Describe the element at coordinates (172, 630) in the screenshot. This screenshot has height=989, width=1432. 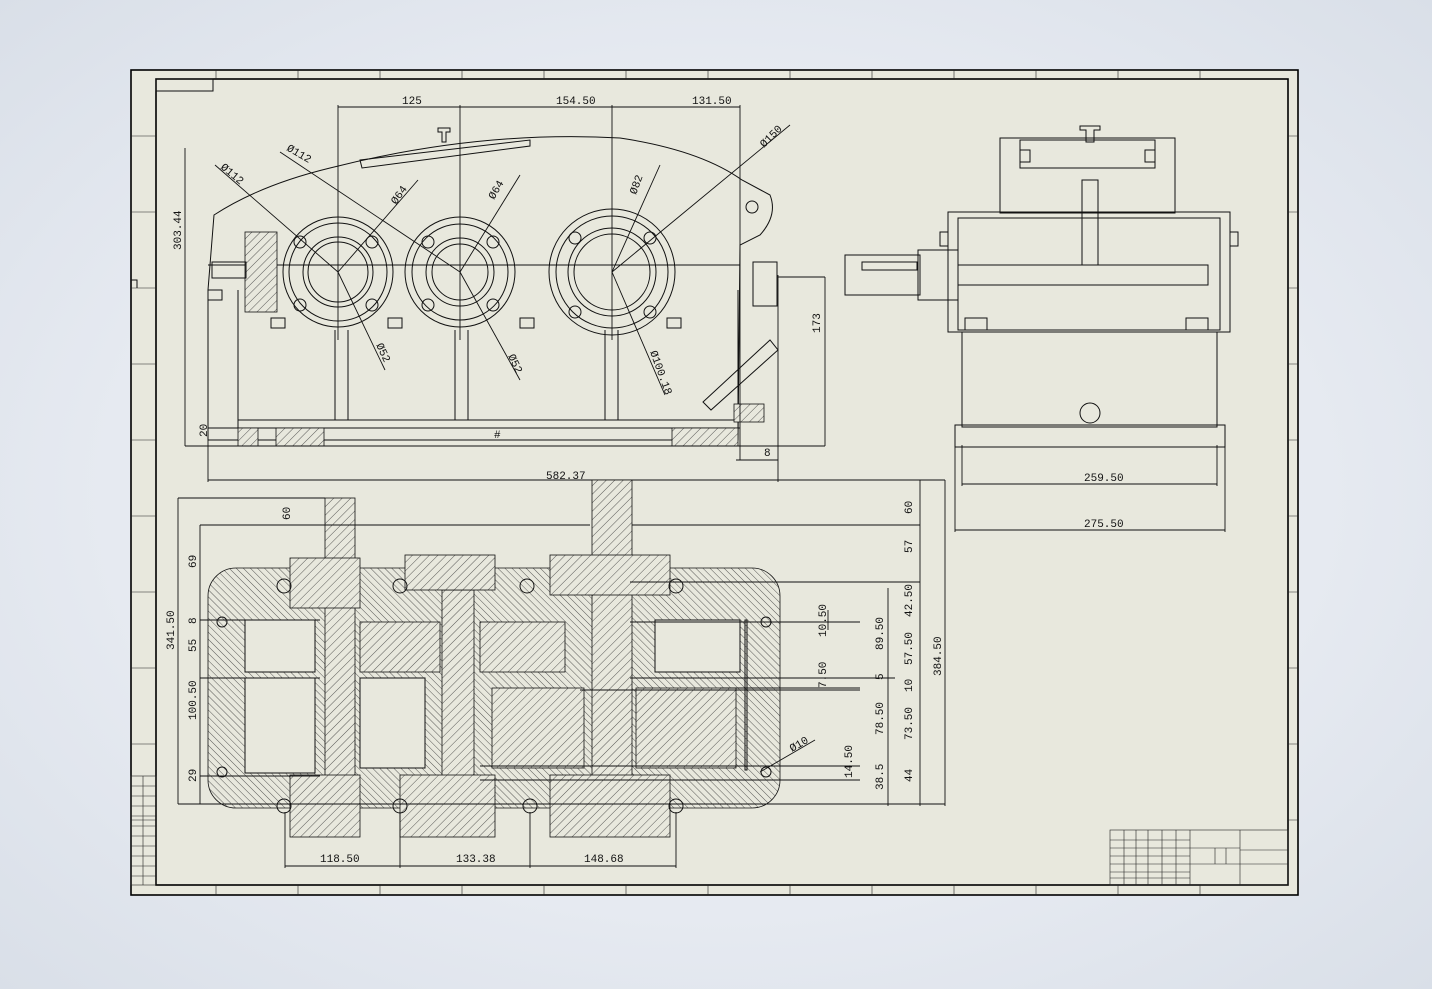
I see `dim-341-50: 341.50` at that location.